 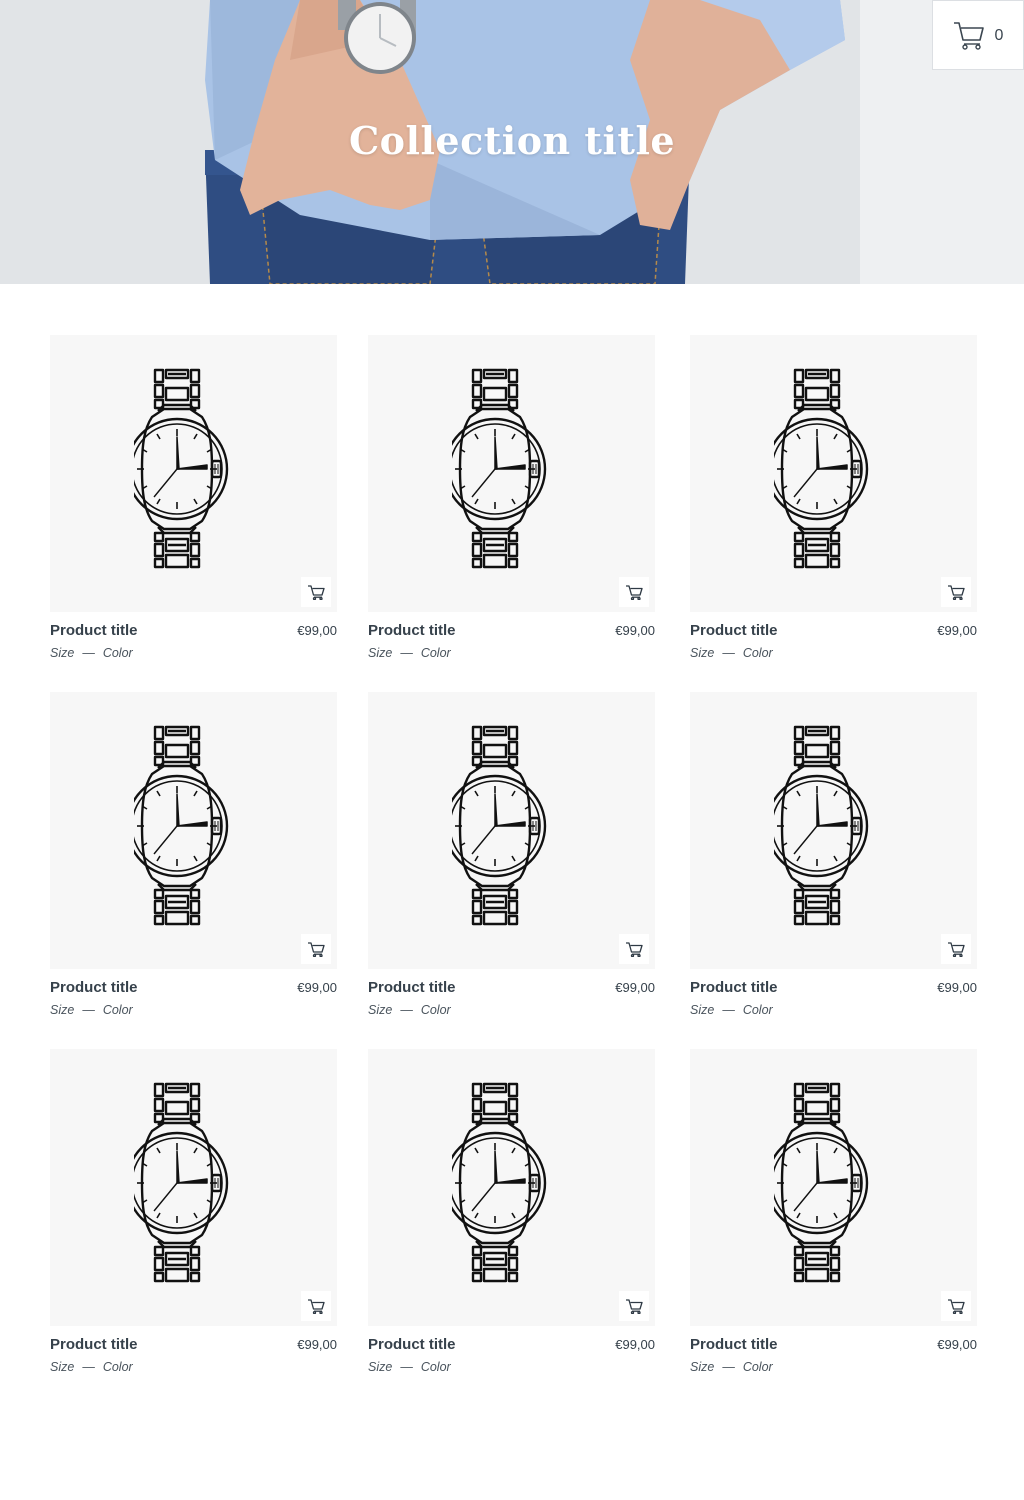 What do you see at coordinates (999, 35) in the screenshot?
I see `cart-count: 0` at bounding box center [999, 35].